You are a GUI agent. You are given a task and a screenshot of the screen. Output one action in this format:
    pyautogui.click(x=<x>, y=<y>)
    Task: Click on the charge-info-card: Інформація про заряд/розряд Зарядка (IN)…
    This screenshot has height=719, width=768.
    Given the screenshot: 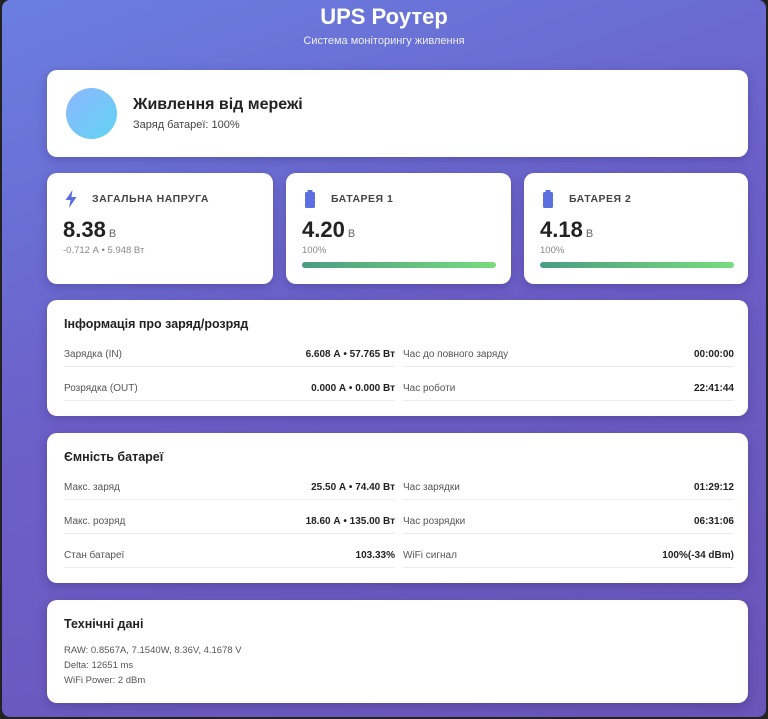 What is the action you would take?
    pyautogui.click(x=397, y=358)
    